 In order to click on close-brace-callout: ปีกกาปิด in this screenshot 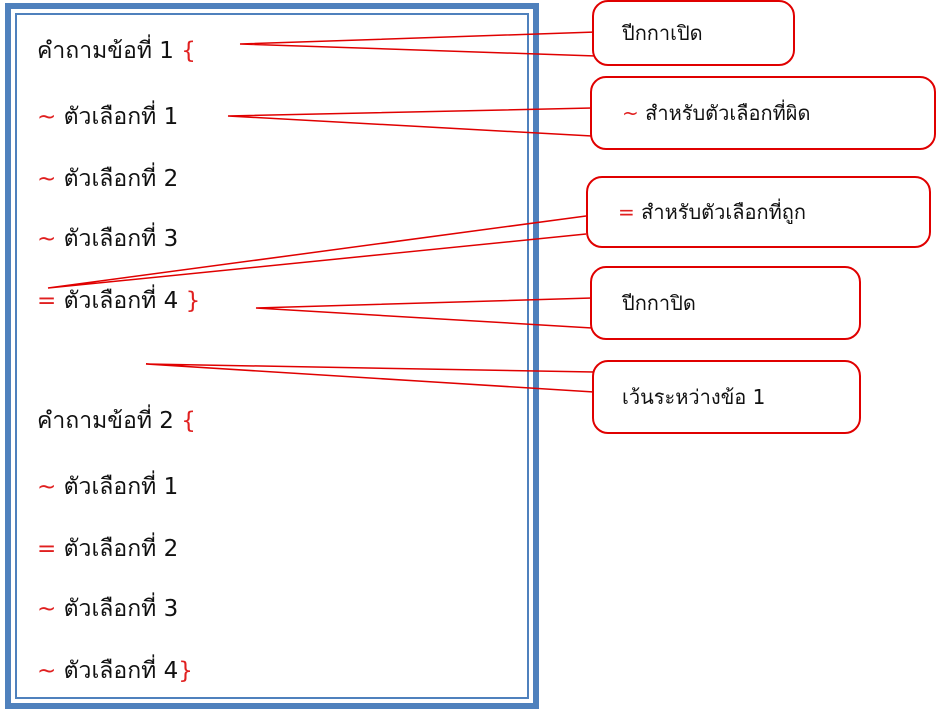, I will do `click(725, 303)`.